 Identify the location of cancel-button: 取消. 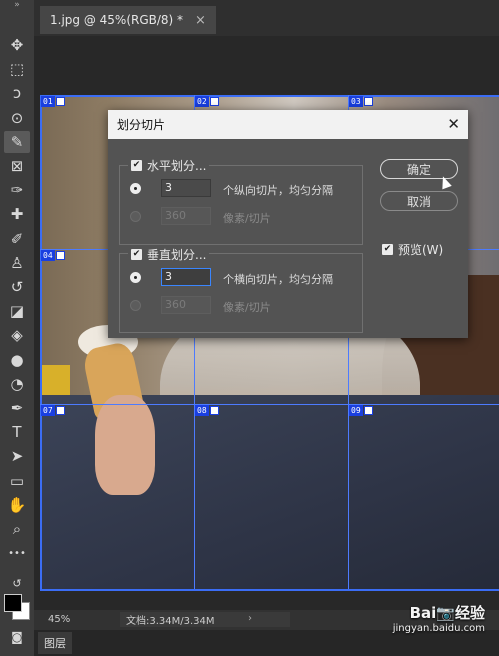
(419, 201).